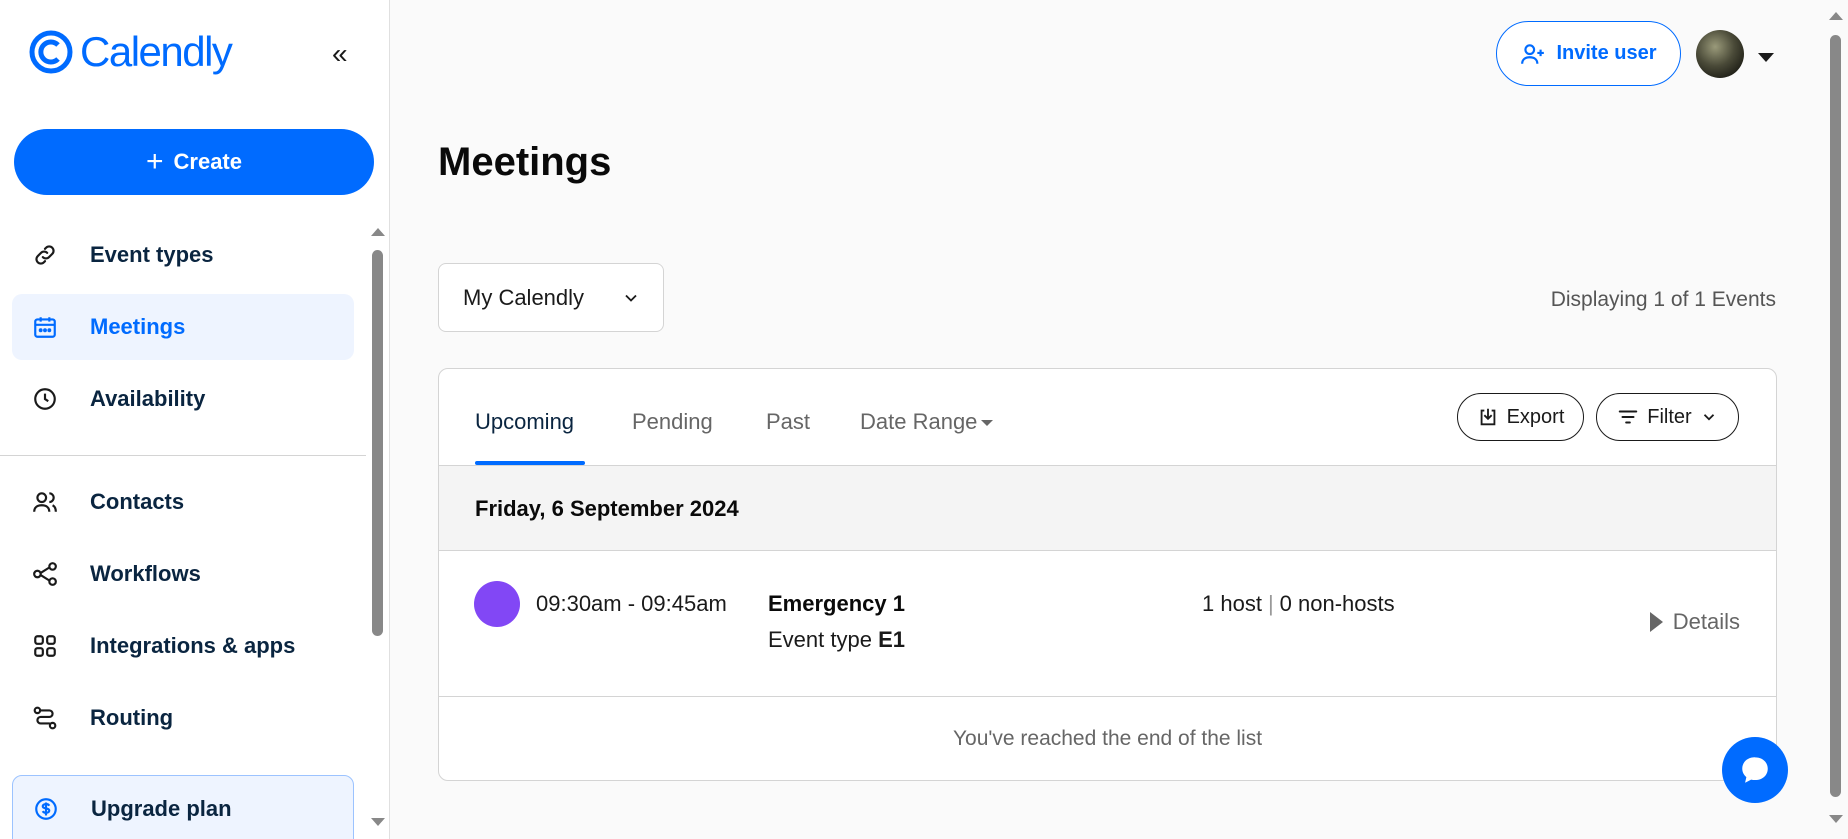  Describe the element at coordinates (57, 809) in the screenshot. I see `dollar-icon` at that location.